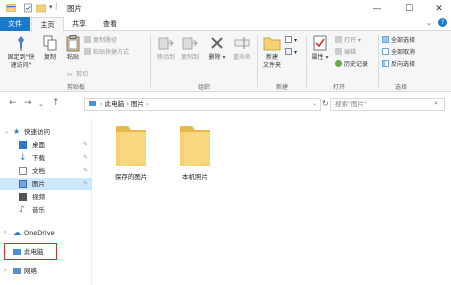 Image resolution: width=451 pixels, height=285 pixels. Describe the element at coordinates (41, 104) in the screenshot. I see `recent-locations-icon: ⌄` at that location.